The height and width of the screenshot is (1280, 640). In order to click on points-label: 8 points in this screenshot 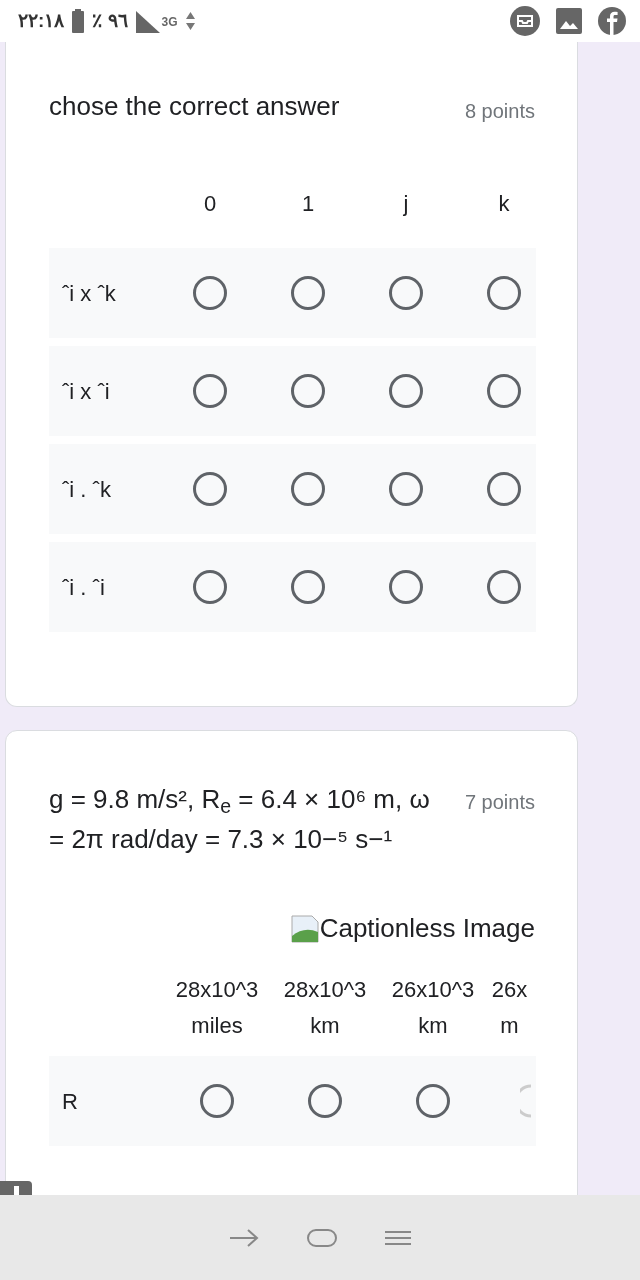, I will do `click(499, 111)`.